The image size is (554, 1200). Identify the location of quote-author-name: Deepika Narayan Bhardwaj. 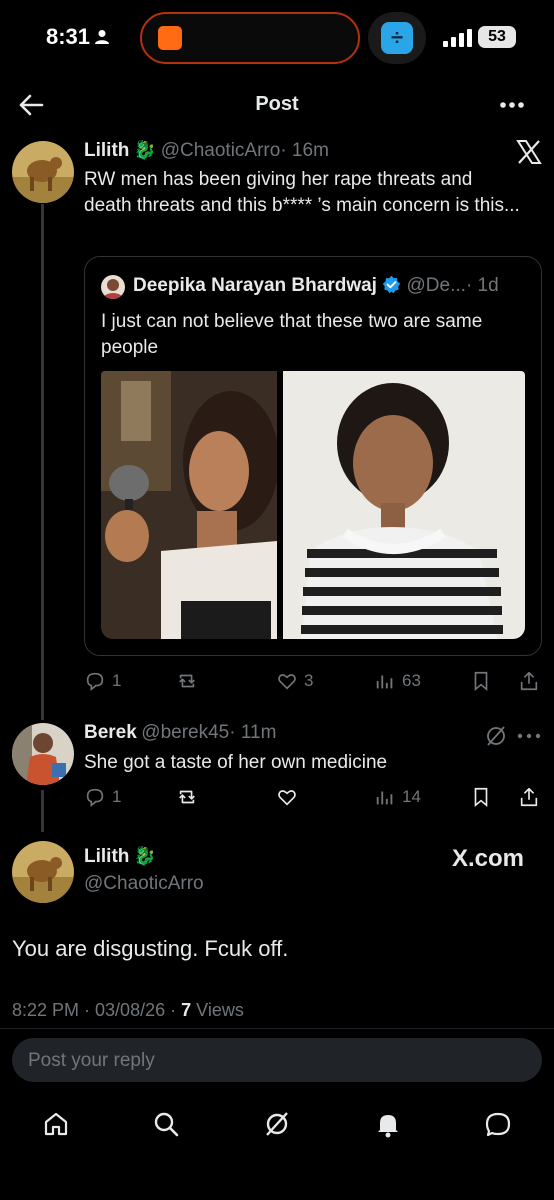
(255, 285).